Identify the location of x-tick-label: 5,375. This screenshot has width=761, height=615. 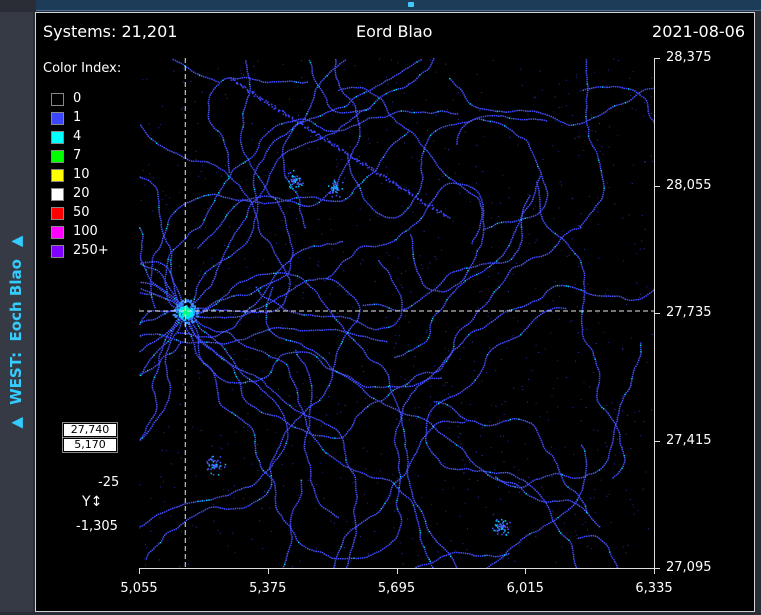
(268, 588).